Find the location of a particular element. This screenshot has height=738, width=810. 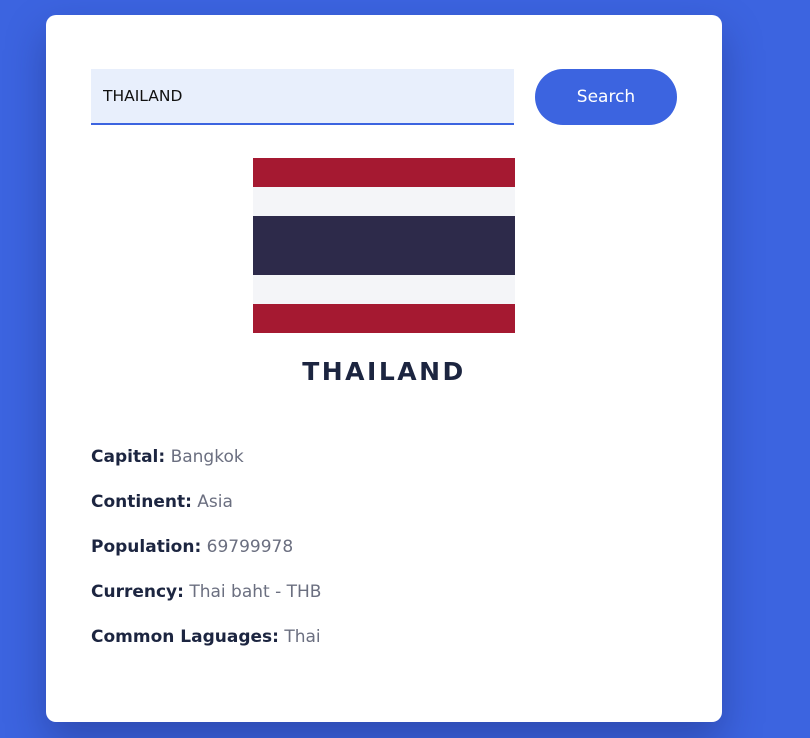

detail-value: Asia is located at coordinates (215, 502).